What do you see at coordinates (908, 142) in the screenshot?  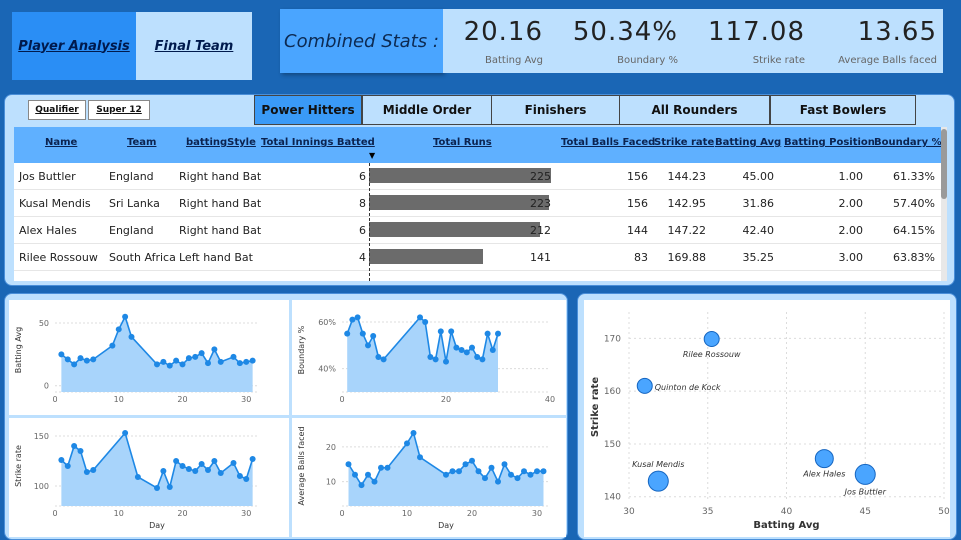 I see `col-boundary: Boundary %` at bounding box center [908, 142].